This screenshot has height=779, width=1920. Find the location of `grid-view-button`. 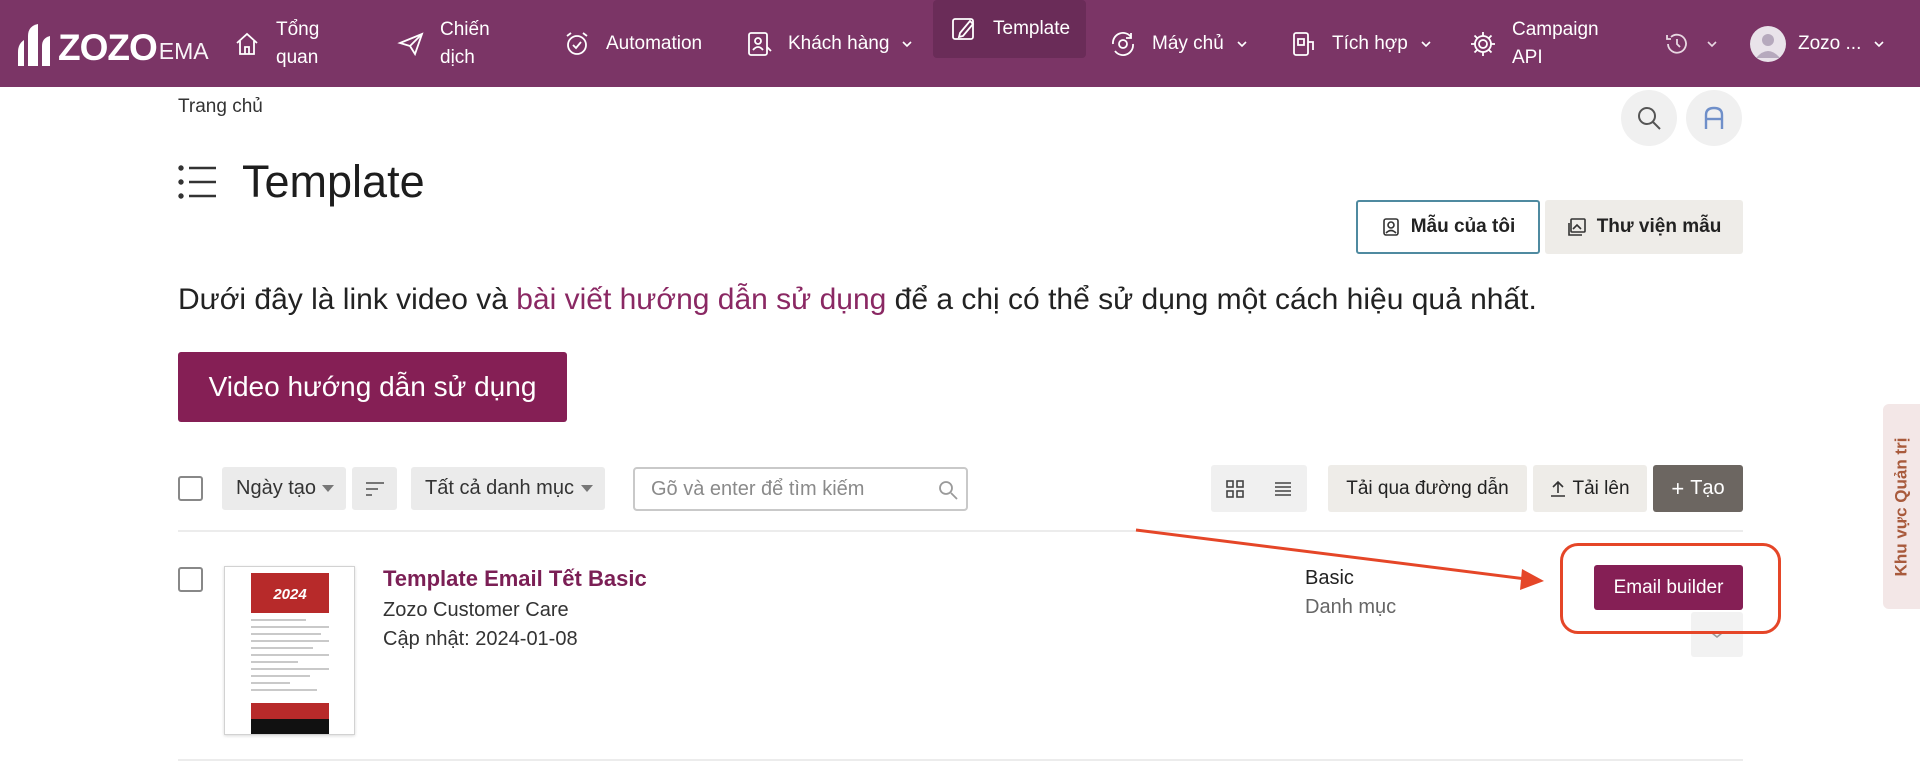

grid-view-button is located at coordinates (1235, 488).